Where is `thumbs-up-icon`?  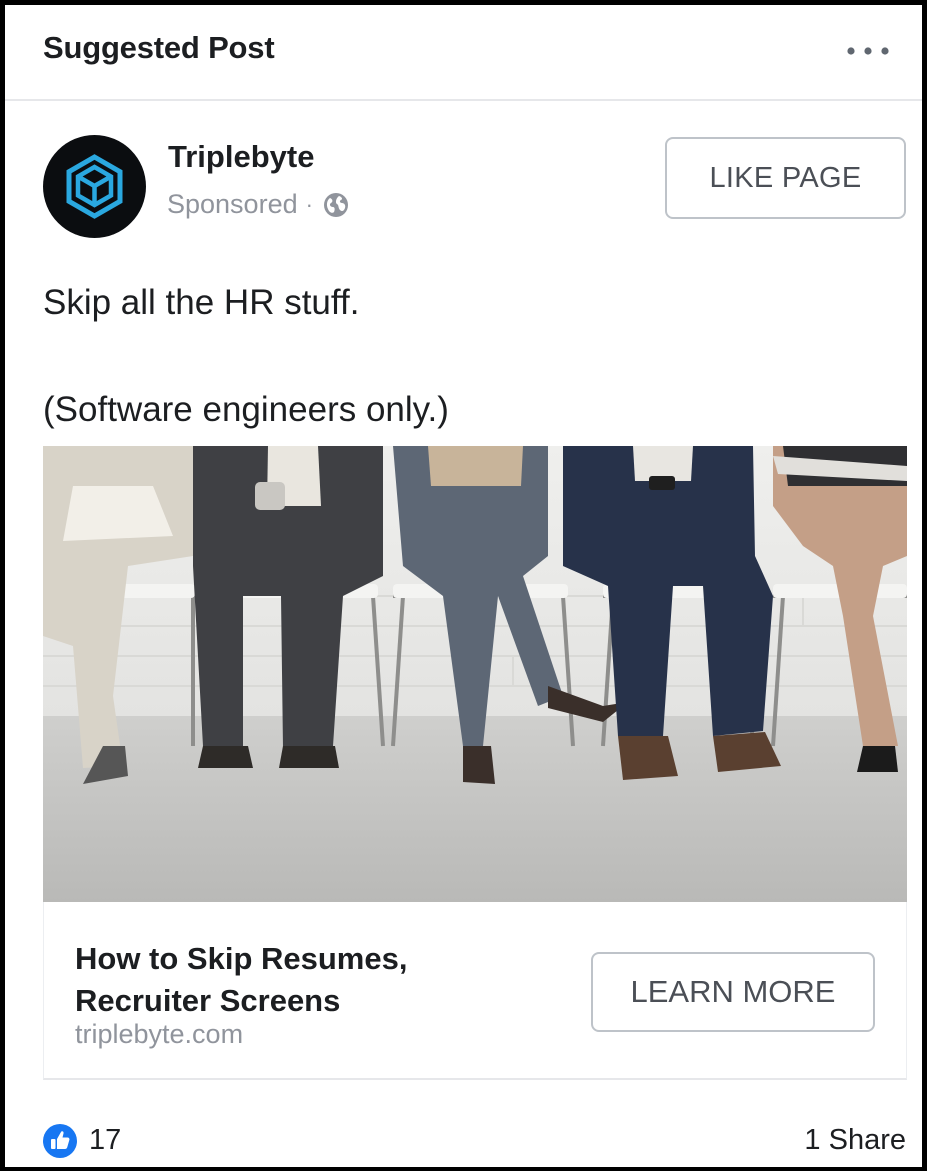 thumbs-up-icon is located at coordinates (60, 1141).